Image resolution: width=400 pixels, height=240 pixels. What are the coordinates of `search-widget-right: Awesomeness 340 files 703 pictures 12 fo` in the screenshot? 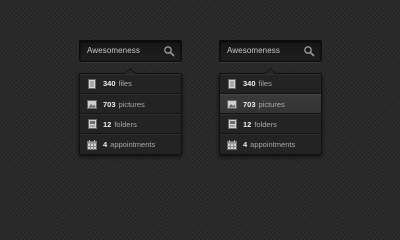 It's located at (270, 97).